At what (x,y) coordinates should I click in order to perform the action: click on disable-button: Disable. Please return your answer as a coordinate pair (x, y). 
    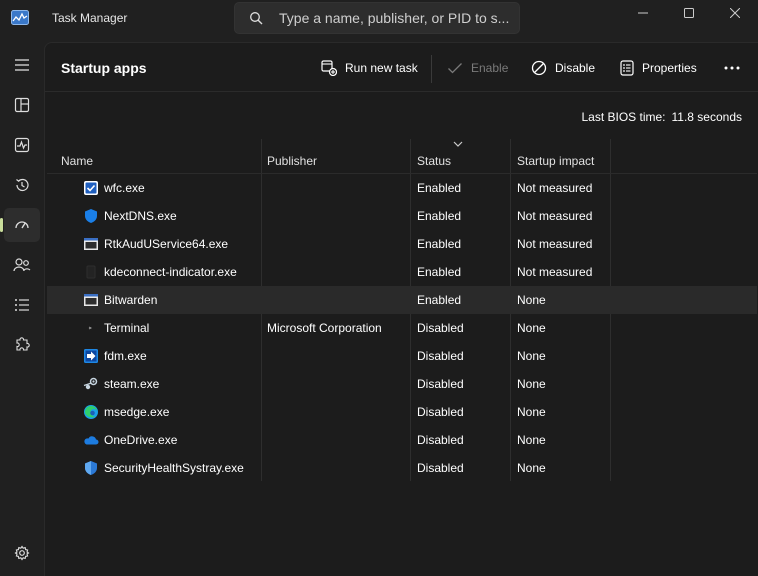
    Looking at the image, I should click on (563, 68).